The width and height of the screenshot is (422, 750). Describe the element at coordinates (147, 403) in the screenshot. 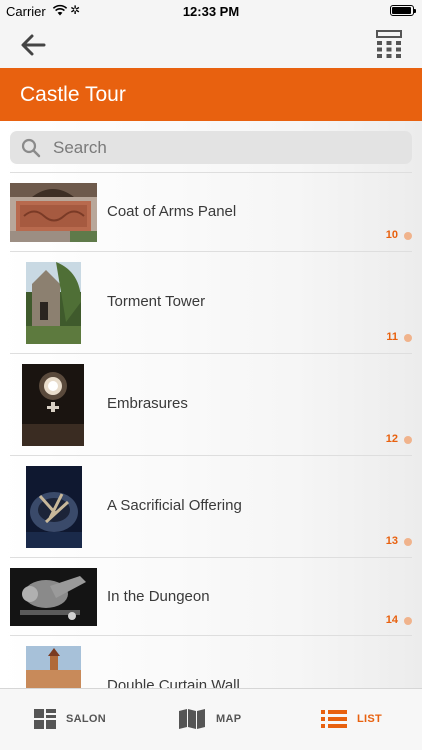

I see `item-title: Embrasures` at that location.